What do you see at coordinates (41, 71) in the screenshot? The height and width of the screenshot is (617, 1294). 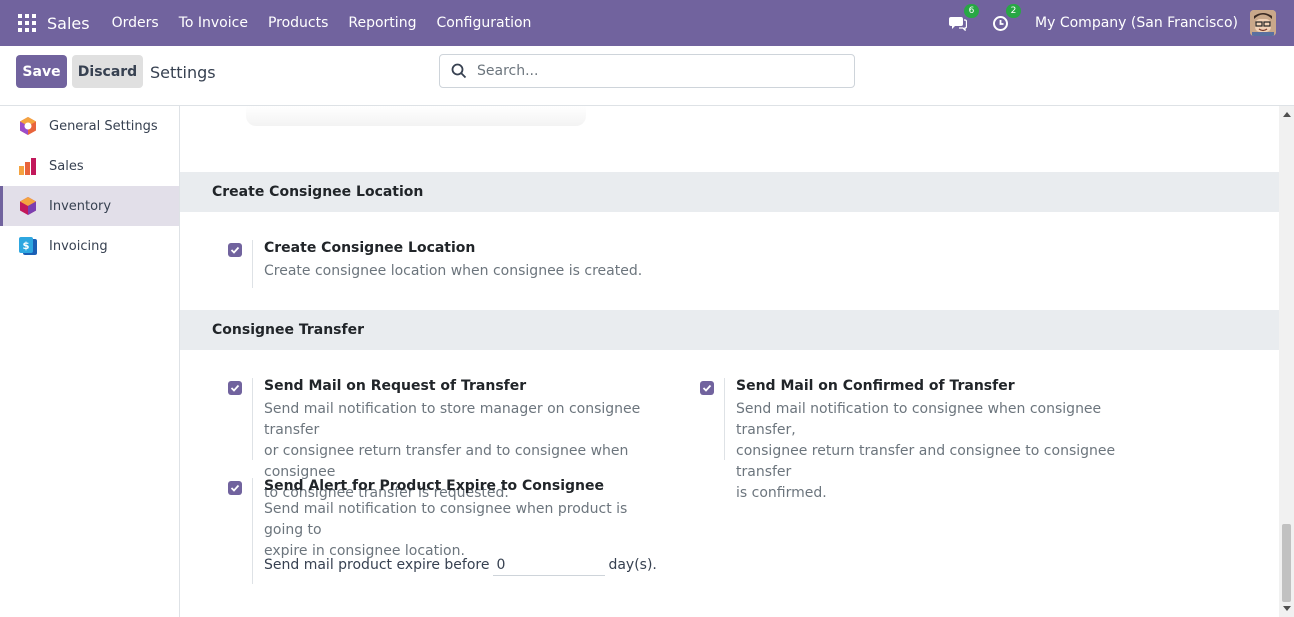 I see `save-button: Save` at bounding box center [41, 71].